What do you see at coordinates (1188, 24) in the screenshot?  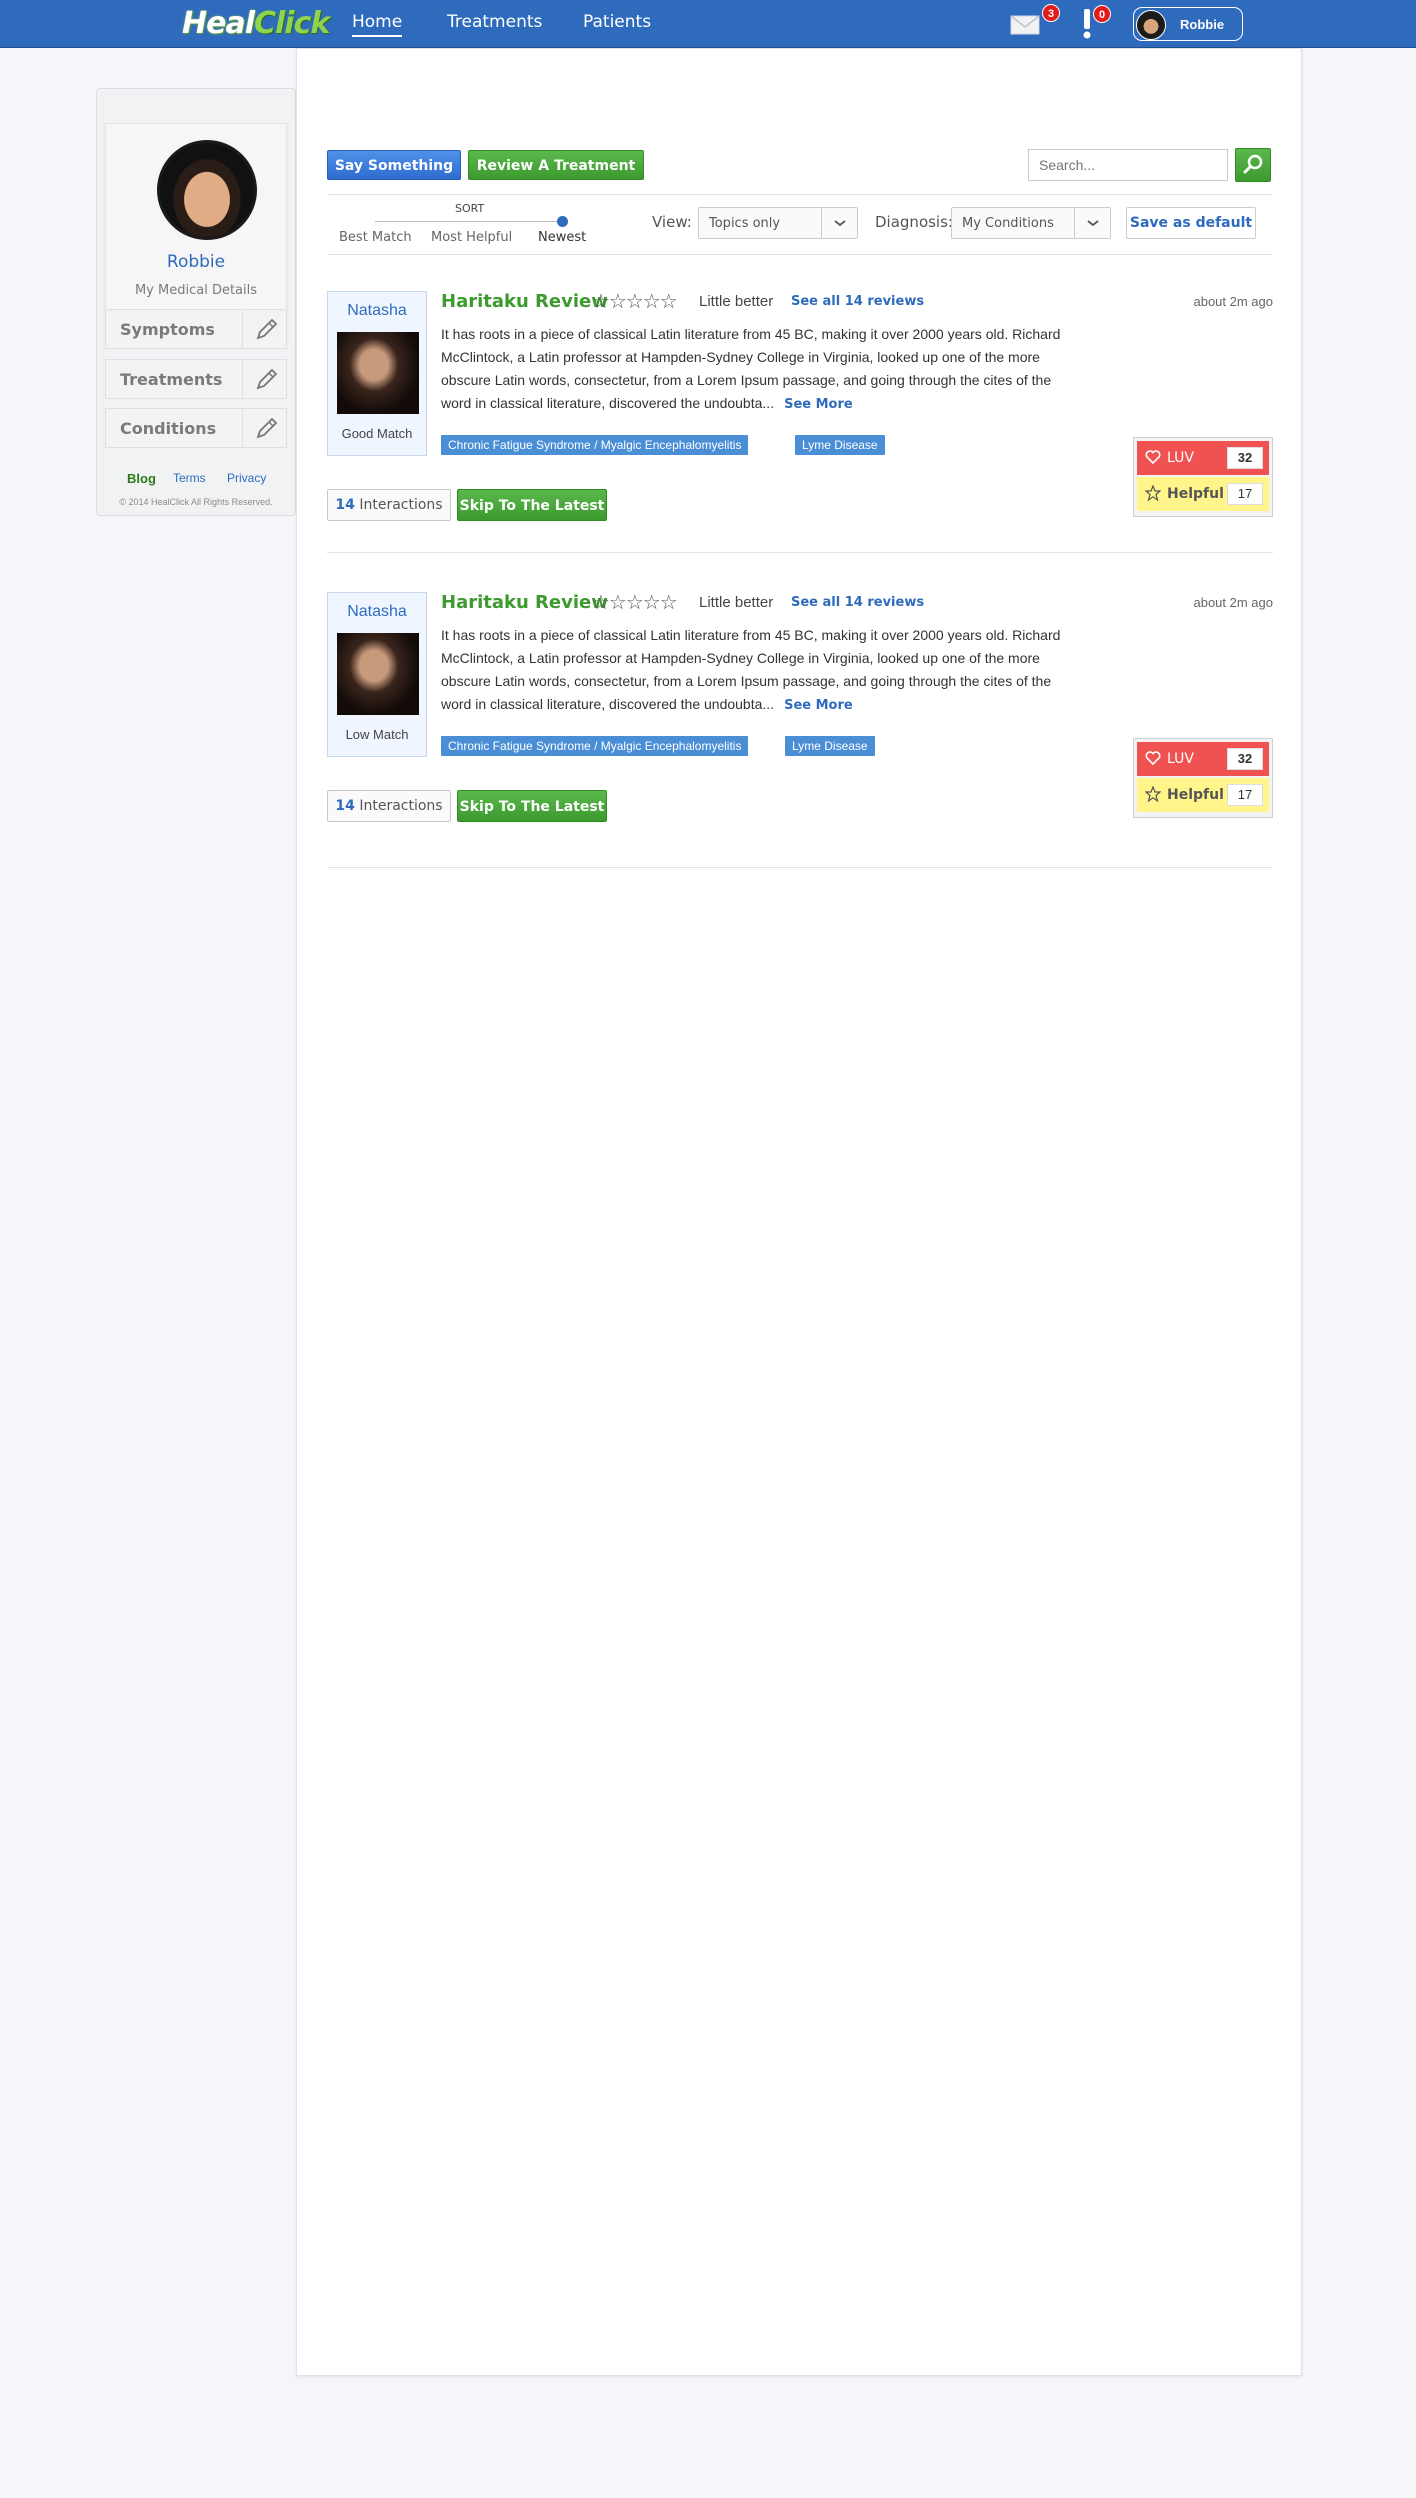 I see `user-menu: Robbie` at bounding box center [1188, 24].